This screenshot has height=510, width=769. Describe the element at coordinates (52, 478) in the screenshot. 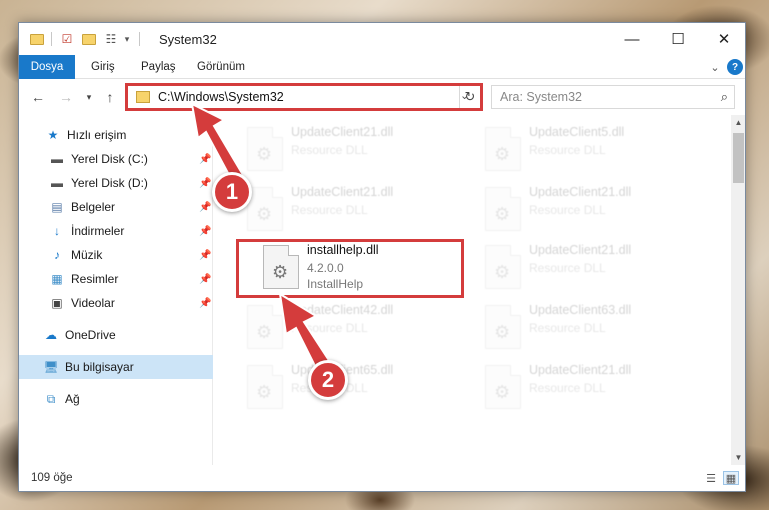

I see `item-count: 109 öğe` at that location.